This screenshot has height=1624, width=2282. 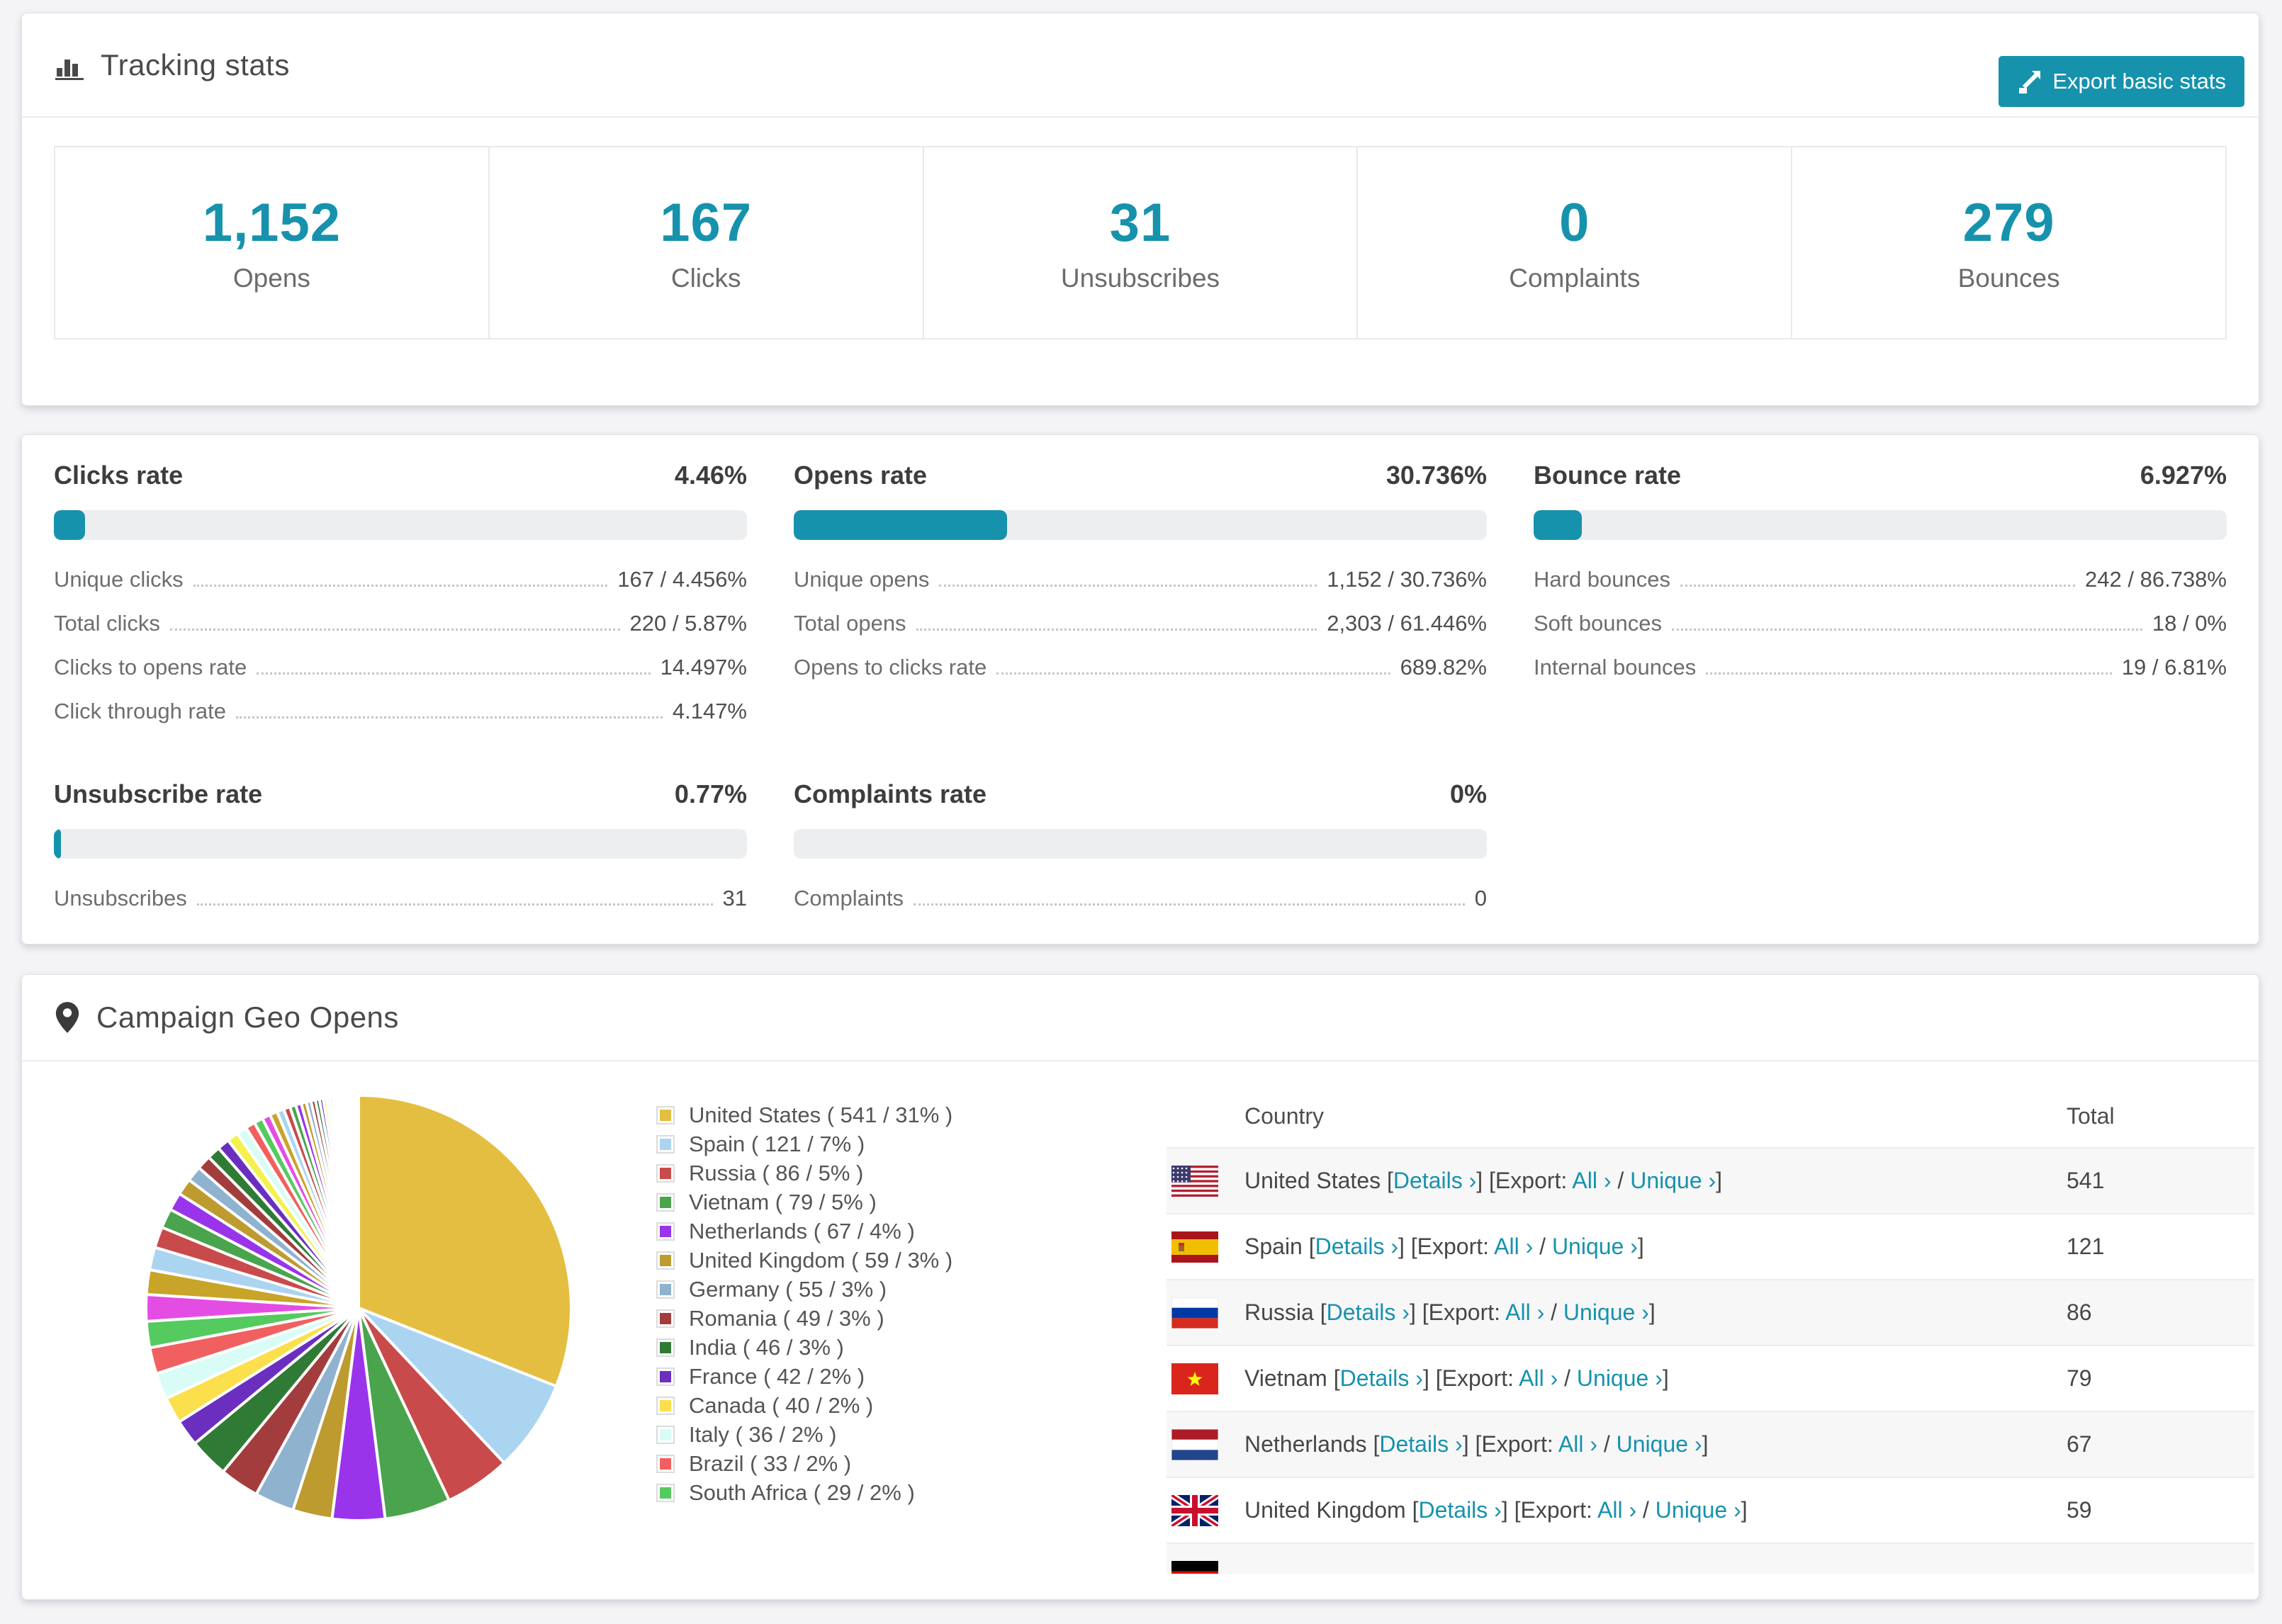 I want to click on opens-rate-progressbar, so click(x=1140, y=525).